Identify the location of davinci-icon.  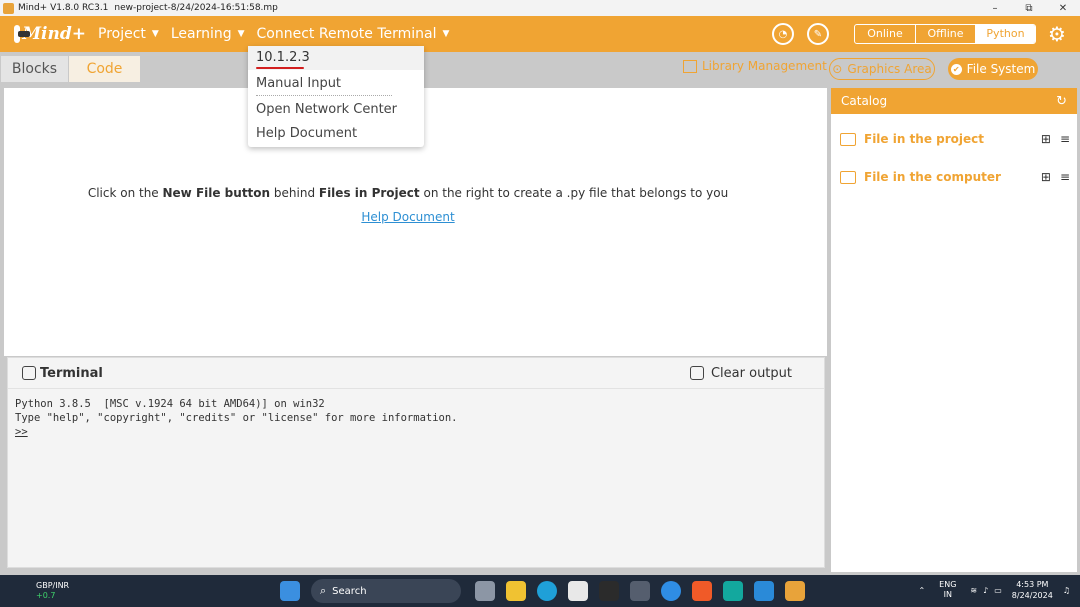
(640, 591).